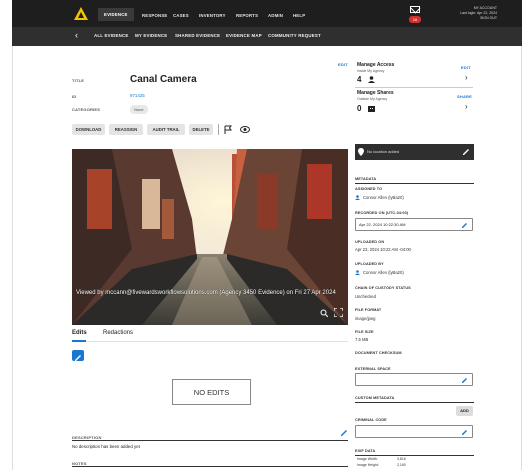 Image resolution: width=531 pixels, height=470 pixels. What do you see at coordinates (365, 318) in the screenshot?
I see `format-value: image/jpeg` at bounding box center [365, 318].